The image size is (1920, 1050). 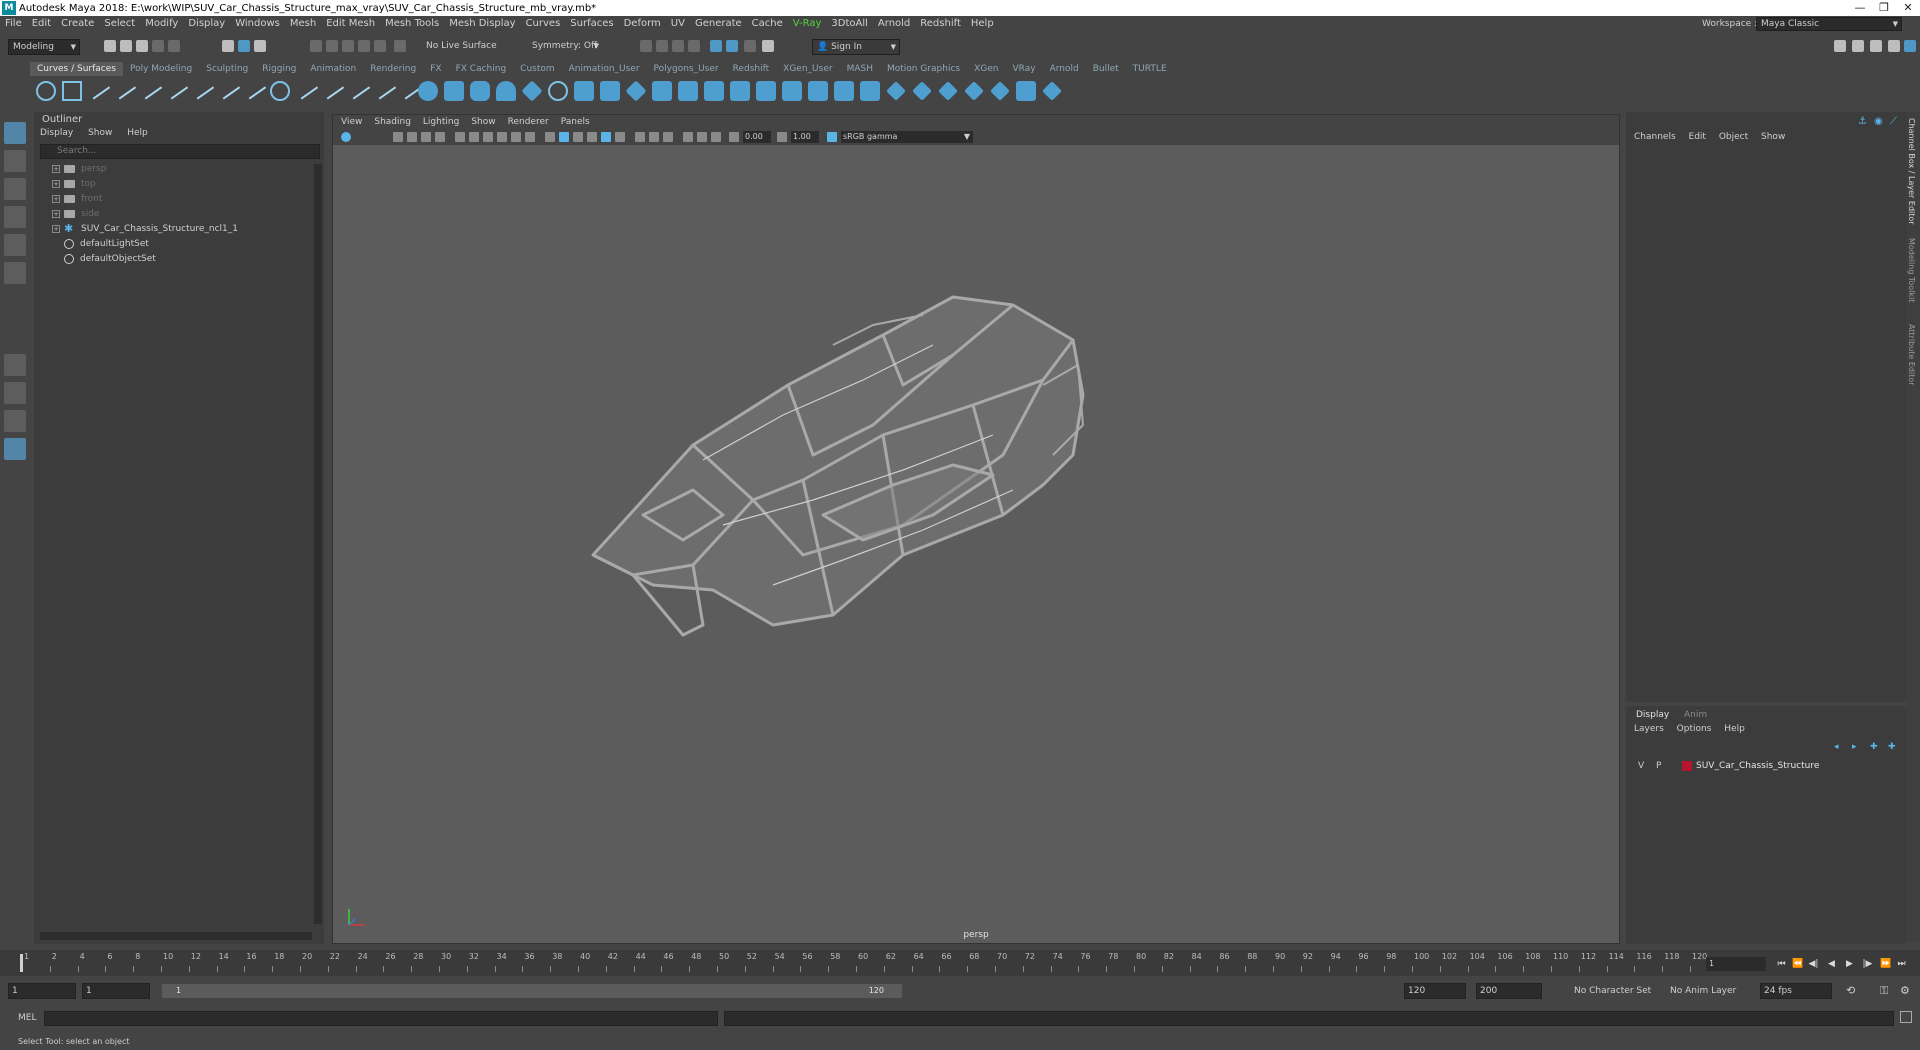 I want to click on shelf-tab-xgen-user: XGen_User, so click(x=807, y=69).